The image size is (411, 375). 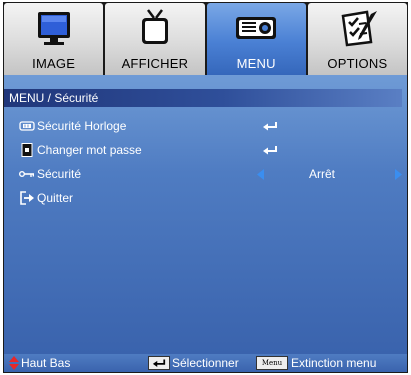 What do you see at coordinates (27, 126) in the screenshot?
I see `timer-icon` at bounding box center [27, 126].